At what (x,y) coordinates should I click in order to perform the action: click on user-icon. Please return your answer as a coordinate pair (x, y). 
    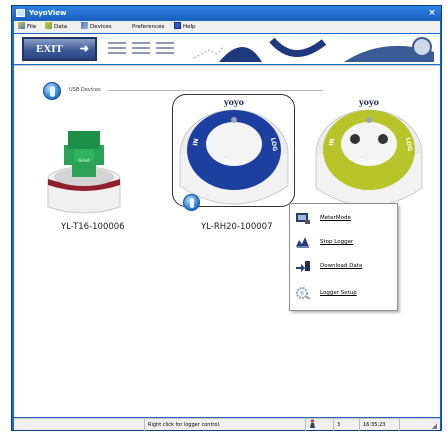
    Looking at the image, I should click on (312, 423).